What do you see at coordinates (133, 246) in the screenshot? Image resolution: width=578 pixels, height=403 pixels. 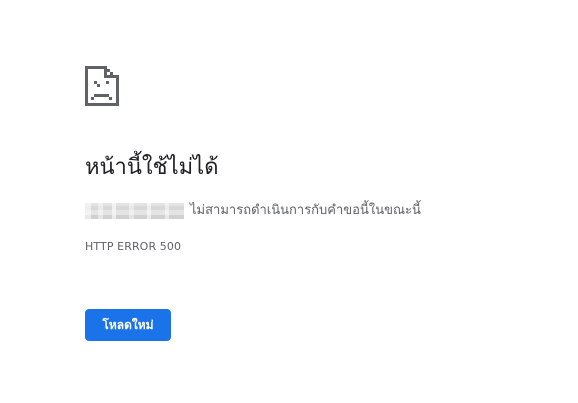 I see `error-code: HTTP ERROR 500` at bounding box center [133, 246].